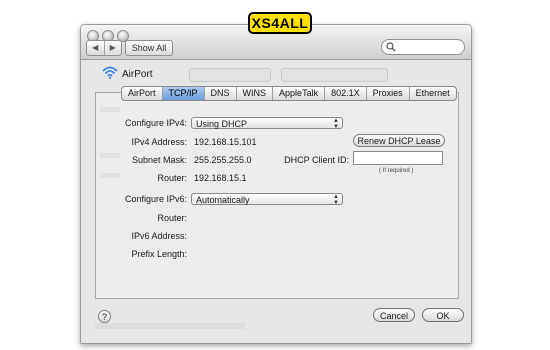  Describe the element at coordinates (220, 178) in the screenshot. I see `ipv4-router-value: 192.168.15.1` at that location.